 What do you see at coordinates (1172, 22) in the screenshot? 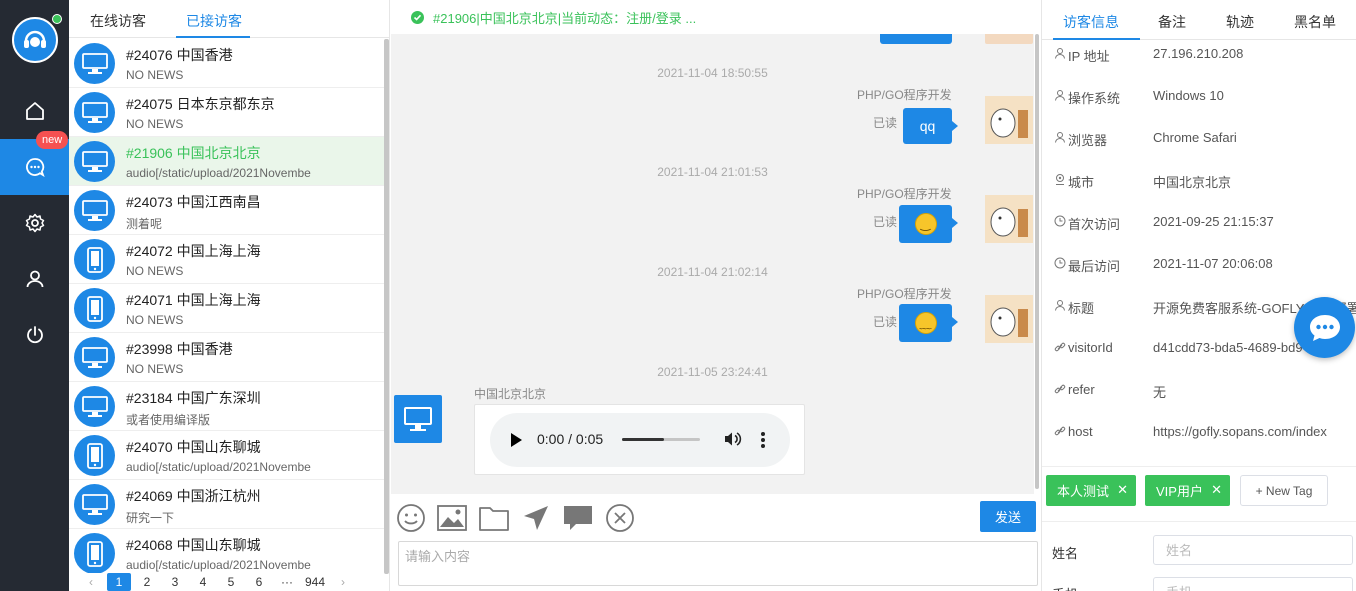
I see `tab-notes: 备注` at bounding box center [1172, 22].